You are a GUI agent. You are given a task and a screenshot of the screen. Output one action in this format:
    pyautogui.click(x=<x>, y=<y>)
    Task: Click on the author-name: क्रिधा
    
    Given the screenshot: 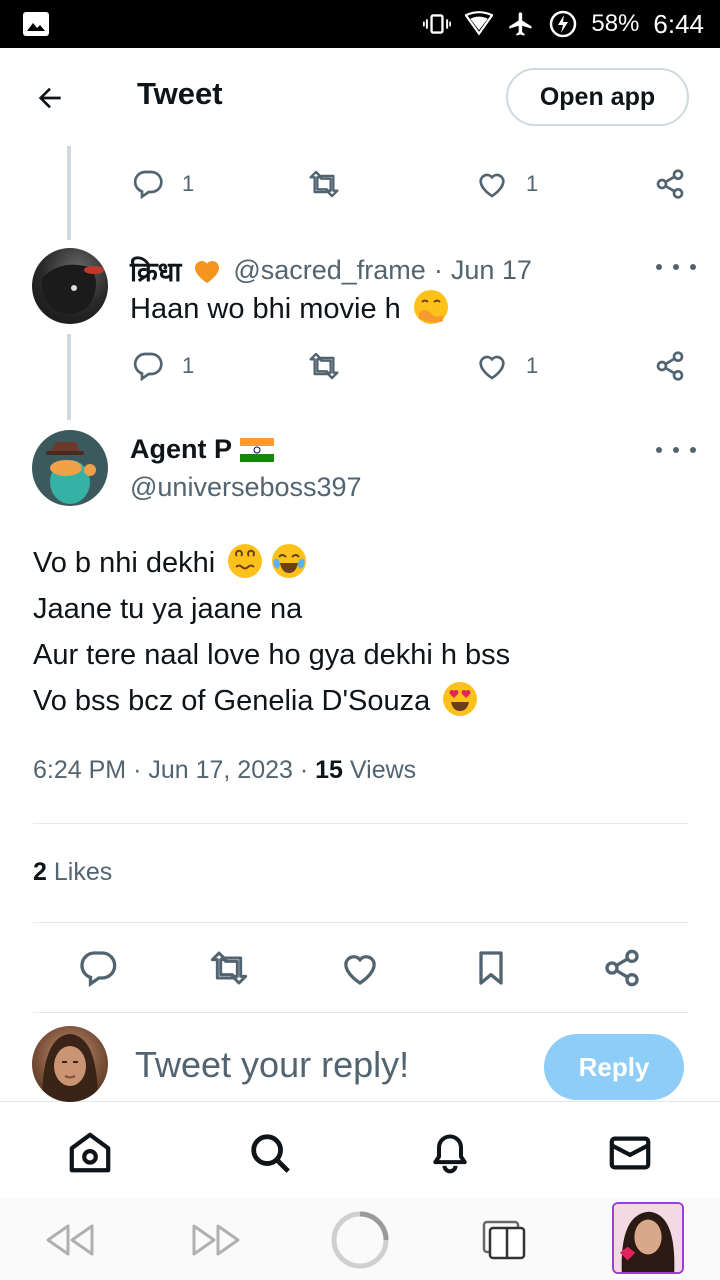 What is the action you would take?
    pyautogui.click(x=155, y=270)
    